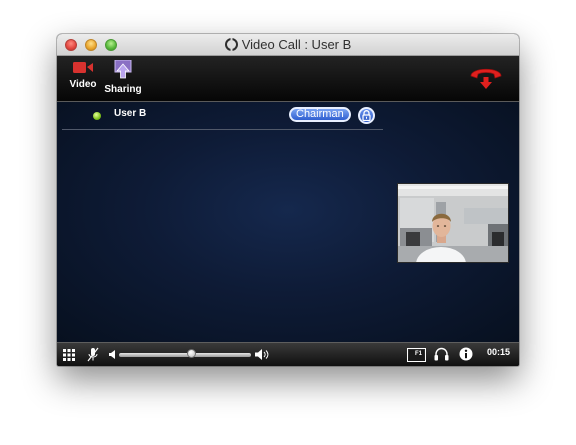 This screenshot has width=576, height=445. Describe the element at coordinates (123, 89) in the screenshot. I see `sharing-button-label: Sharing` at that location.